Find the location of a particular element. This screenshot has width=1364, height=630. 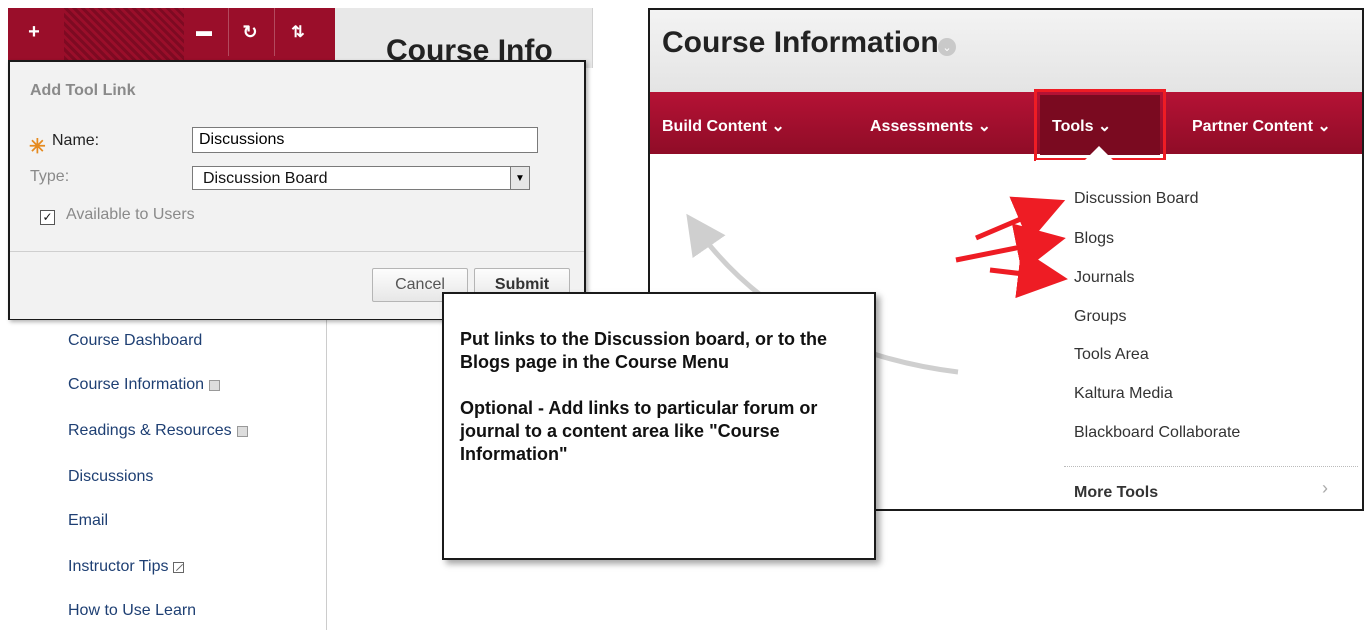

red-arrow-blogs is located at coordinates (1010, 248).